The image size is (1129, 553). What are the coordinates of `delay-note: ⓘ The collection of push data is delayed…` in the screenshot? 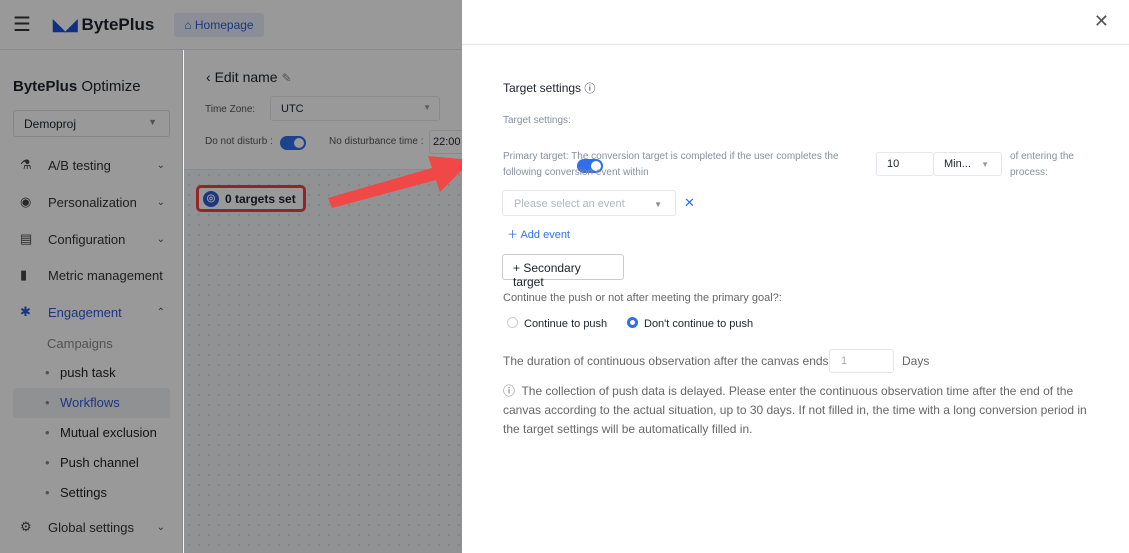 It's located at (795, 410).